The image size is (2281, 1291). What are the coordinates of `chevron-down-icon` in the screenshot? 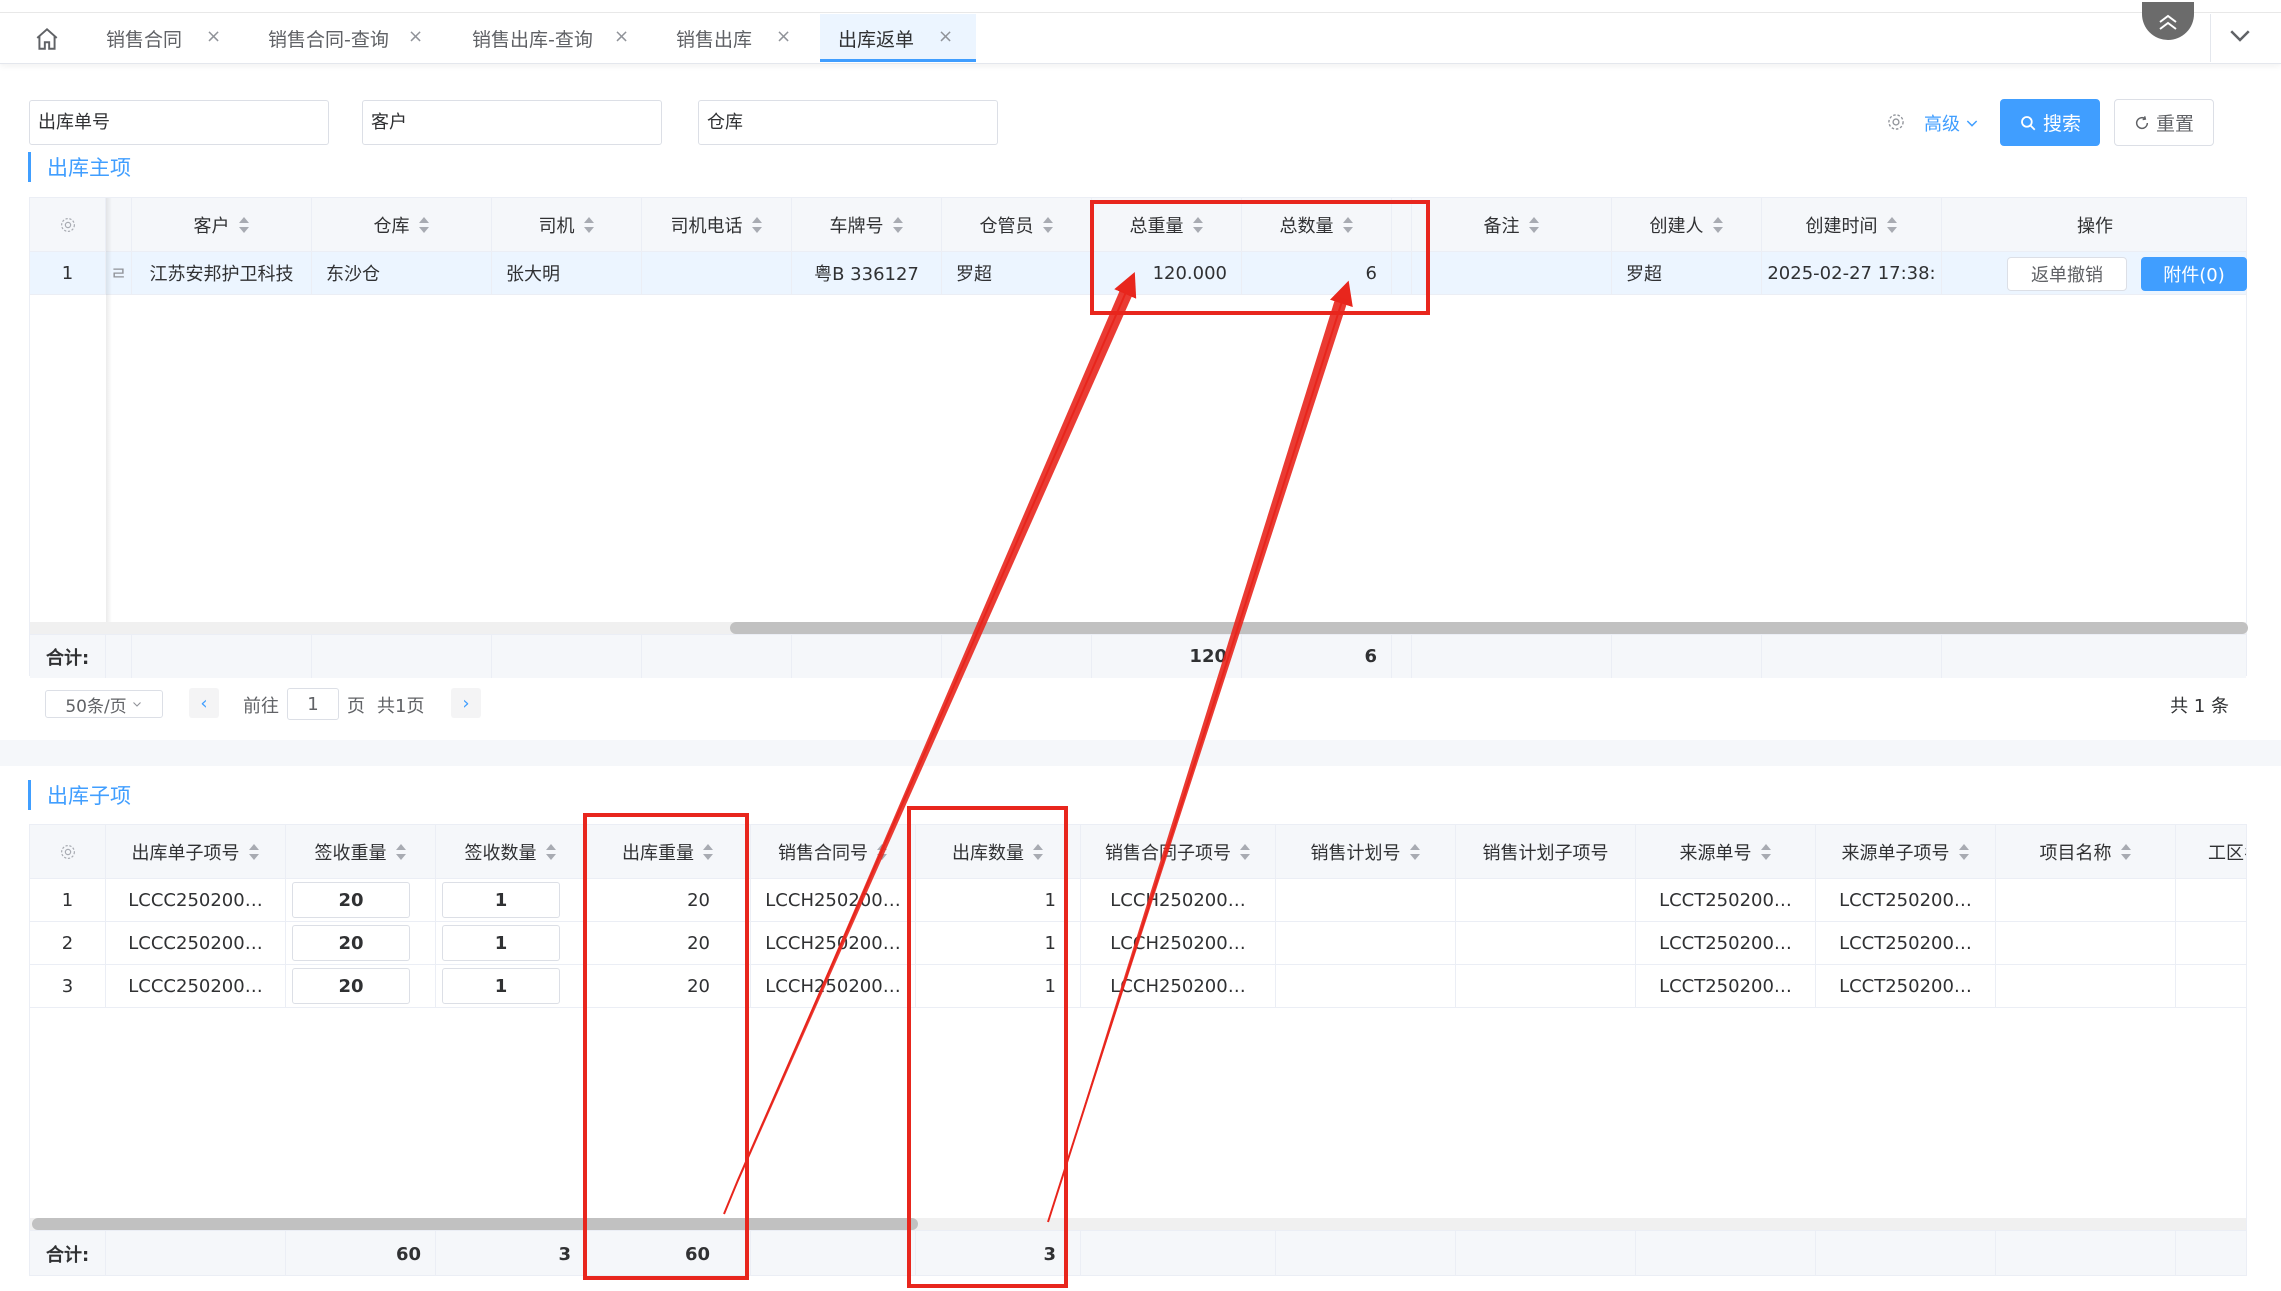 It's located at (2240, 35).